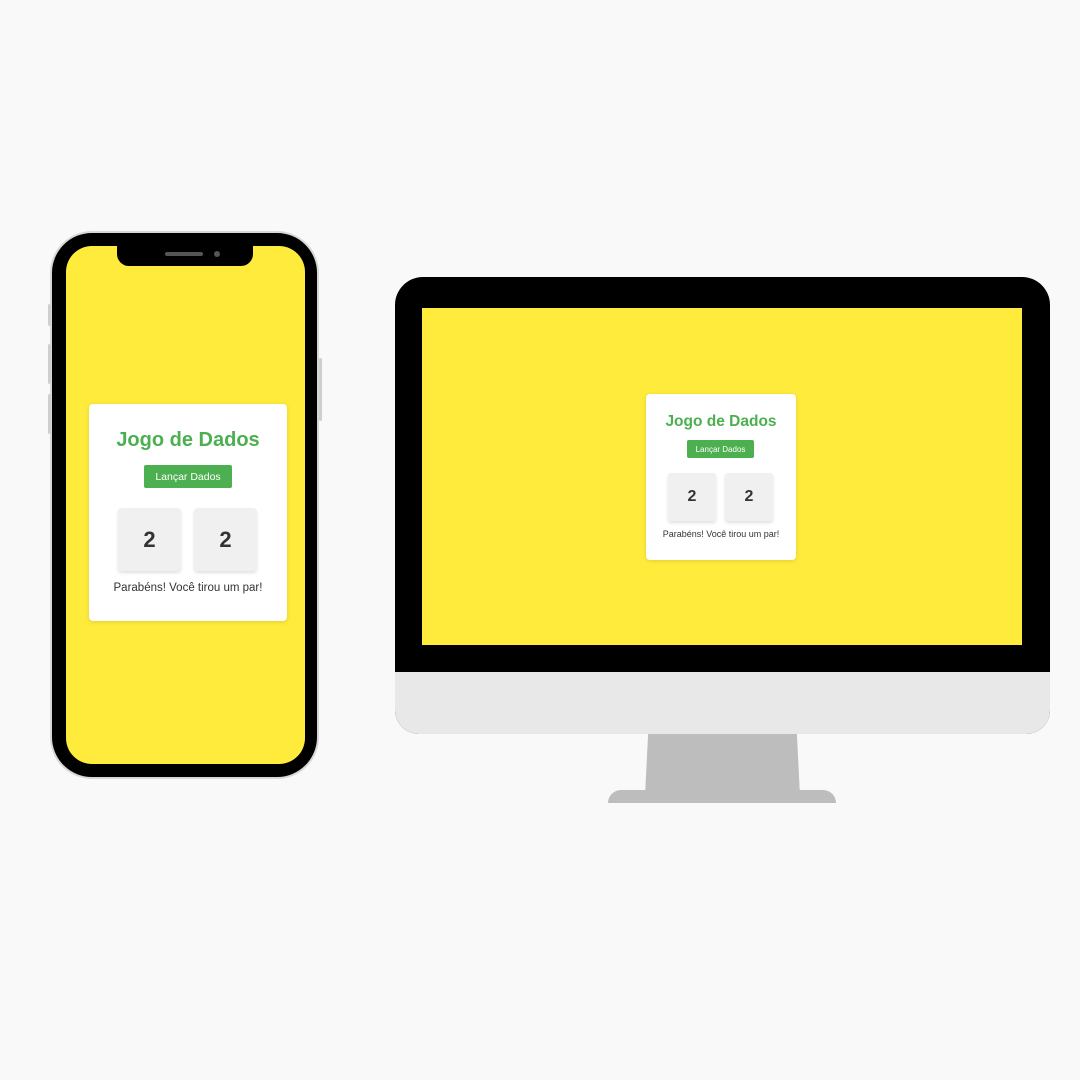 This screenshot has height=1080, width=1080. What do you see at coordinates (722, 796) in the screenshot?
I see `monitor-stand-base` at bounding box center [722, 796].